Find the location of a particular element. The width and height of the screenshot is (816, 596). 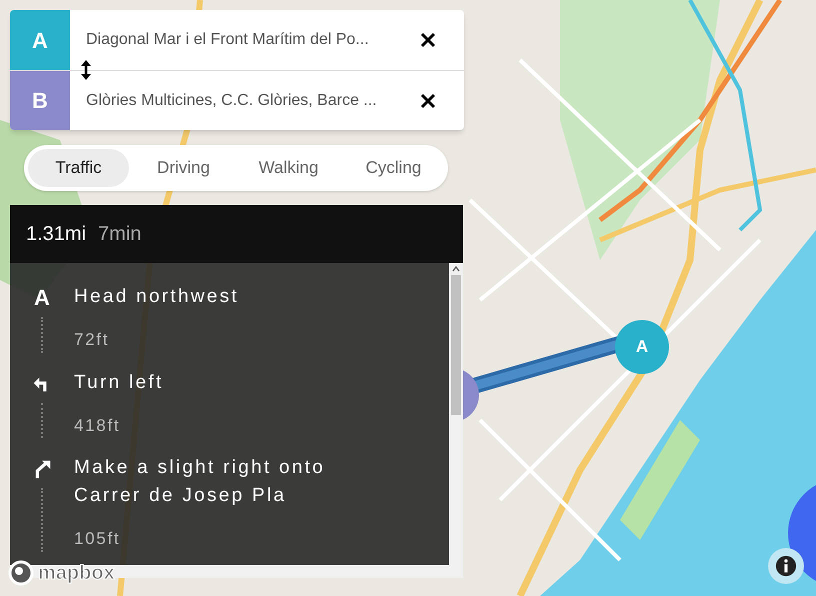

profile-tab: Traffic is located at coordinates (78, 168).